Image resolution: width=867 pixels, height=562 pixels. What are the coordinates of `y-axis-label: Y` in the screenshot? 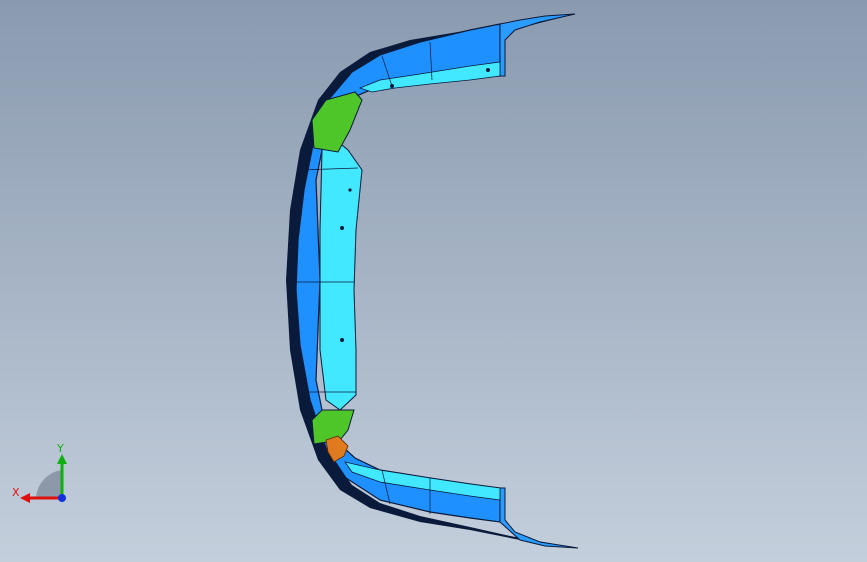 It's located at (60, 448).